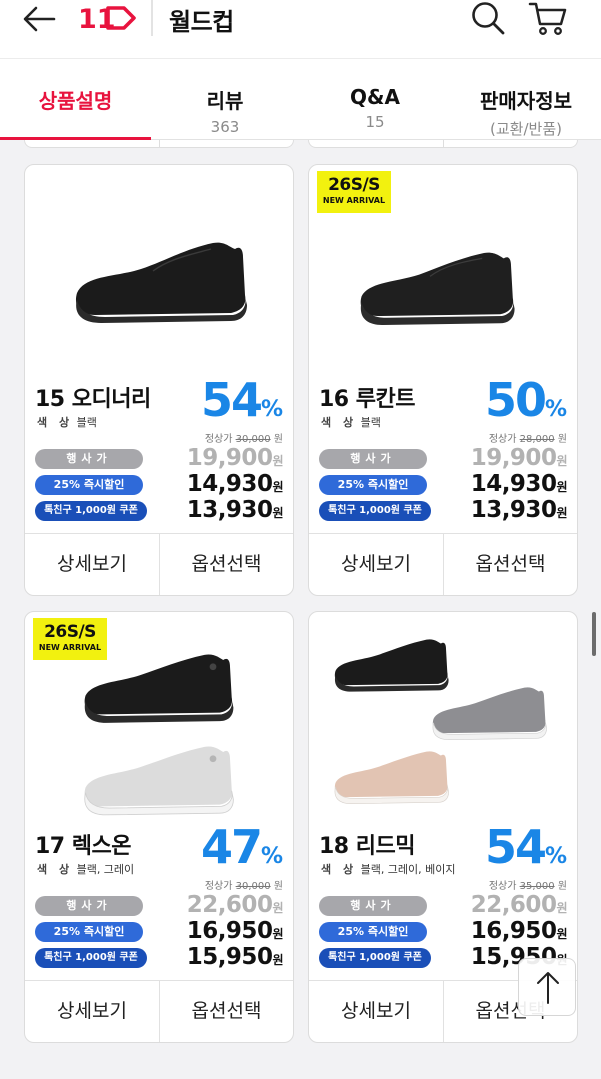 The height and width of the screenshot is (1079, 601). Describe the element at coordinates (526, 101) in the screenshot. I see `tab-label: 판매자정보` at that location.